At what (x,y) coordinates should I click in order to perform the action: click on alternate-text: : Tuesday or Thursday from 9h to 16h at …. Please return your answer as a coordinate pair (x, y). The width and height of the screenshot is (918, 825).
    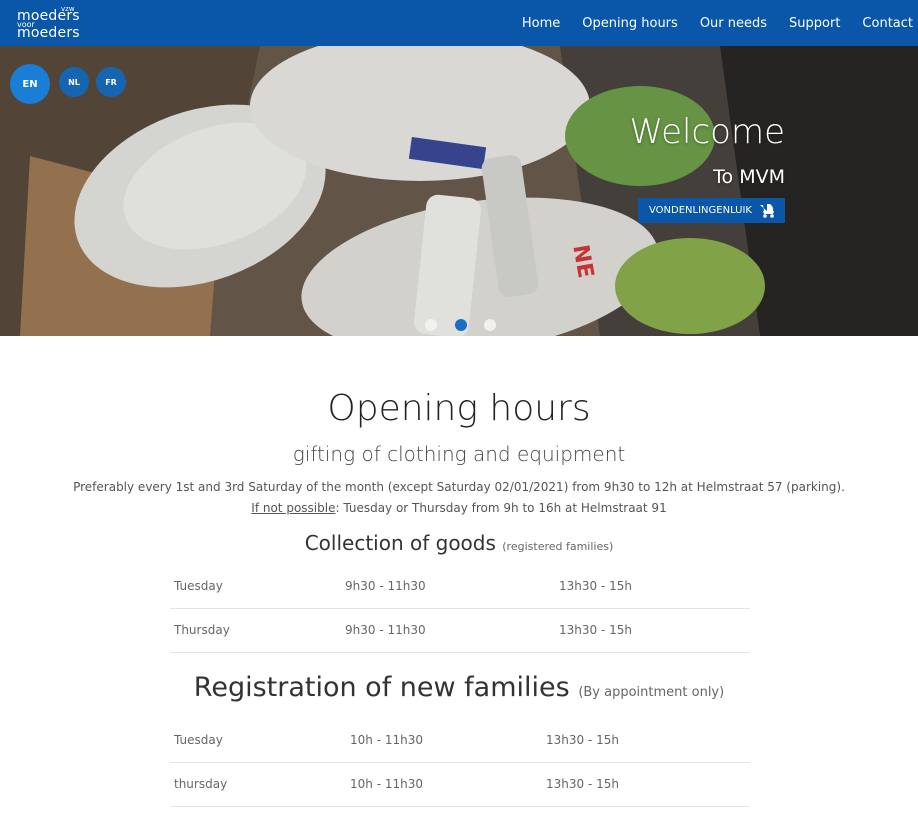
    Looking at the image, I should click on (501, 508).